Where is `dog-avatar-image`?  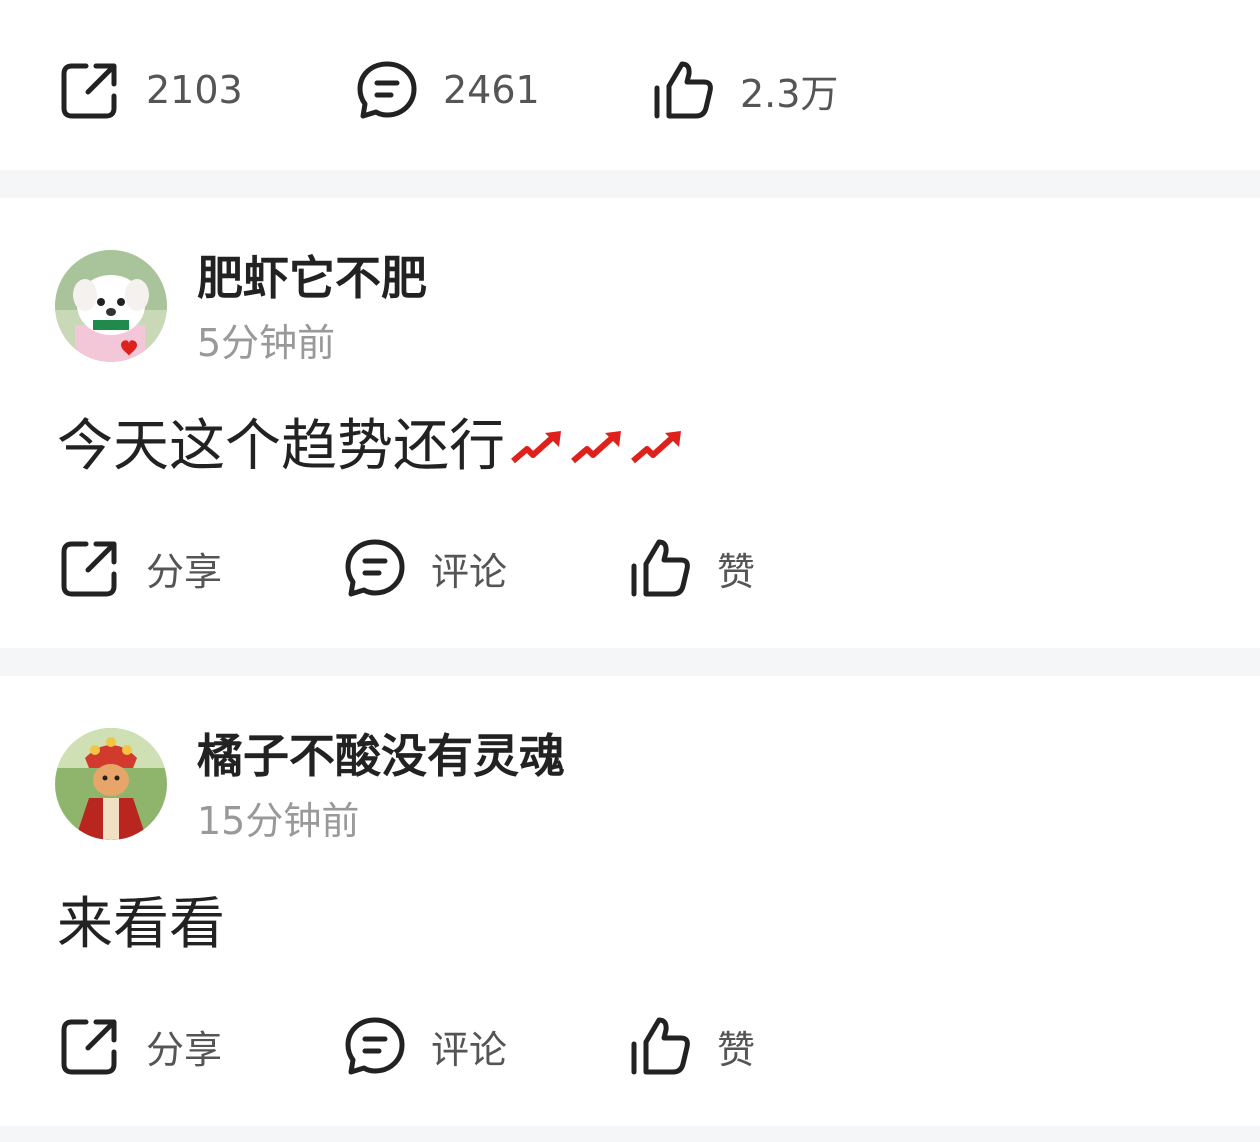 dog-avatar-image is located at coordinates (111, 306).